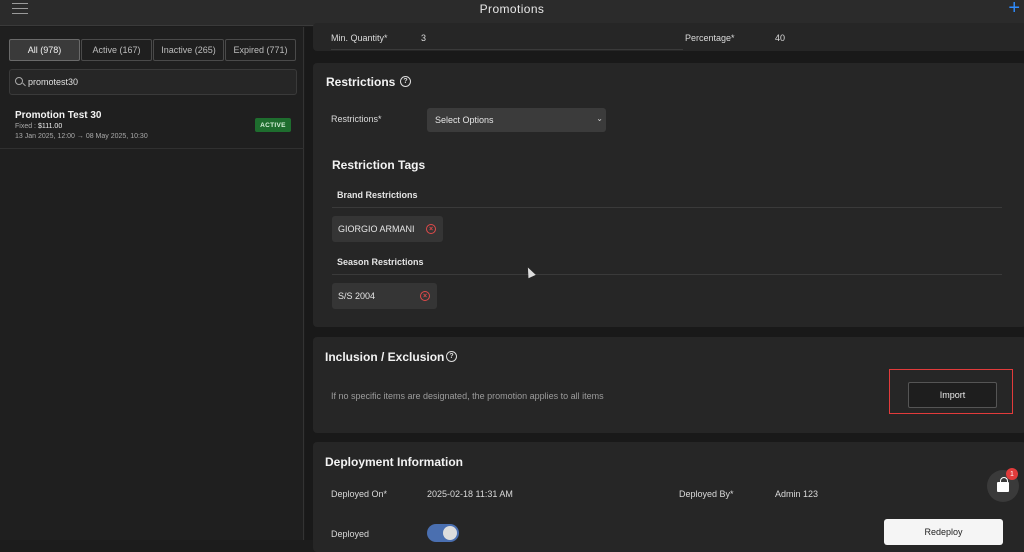 Image resolution: width=1024 pixels, height=552 pixels. Describe the element at coordinates (470, 494) in the screenshot. I see `deployed-on-value: 2025-02-18 11:31 AM` at that location.